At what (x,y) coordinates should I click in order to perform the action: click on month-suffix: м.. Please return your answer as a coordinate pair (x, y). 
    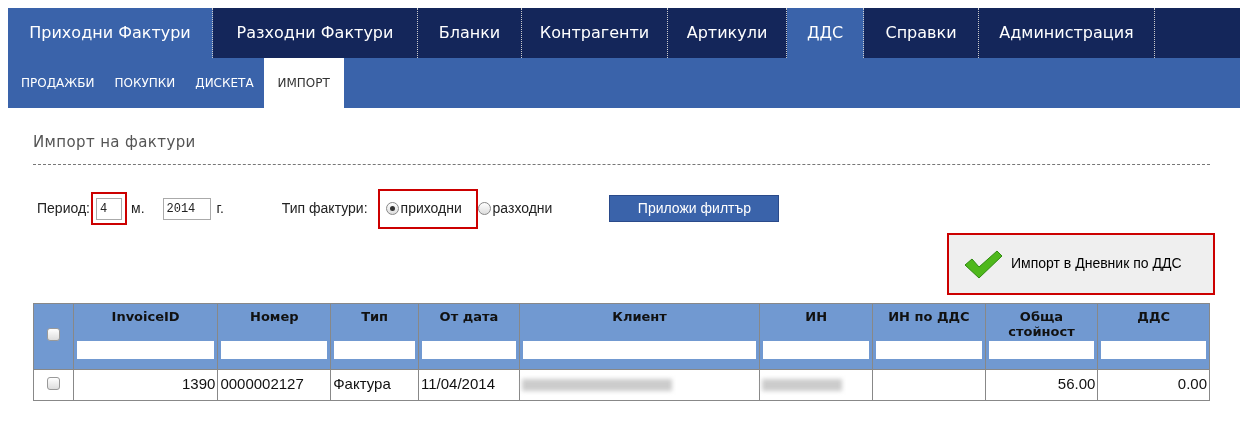
    Looking at the image, I should click on (138, 208).